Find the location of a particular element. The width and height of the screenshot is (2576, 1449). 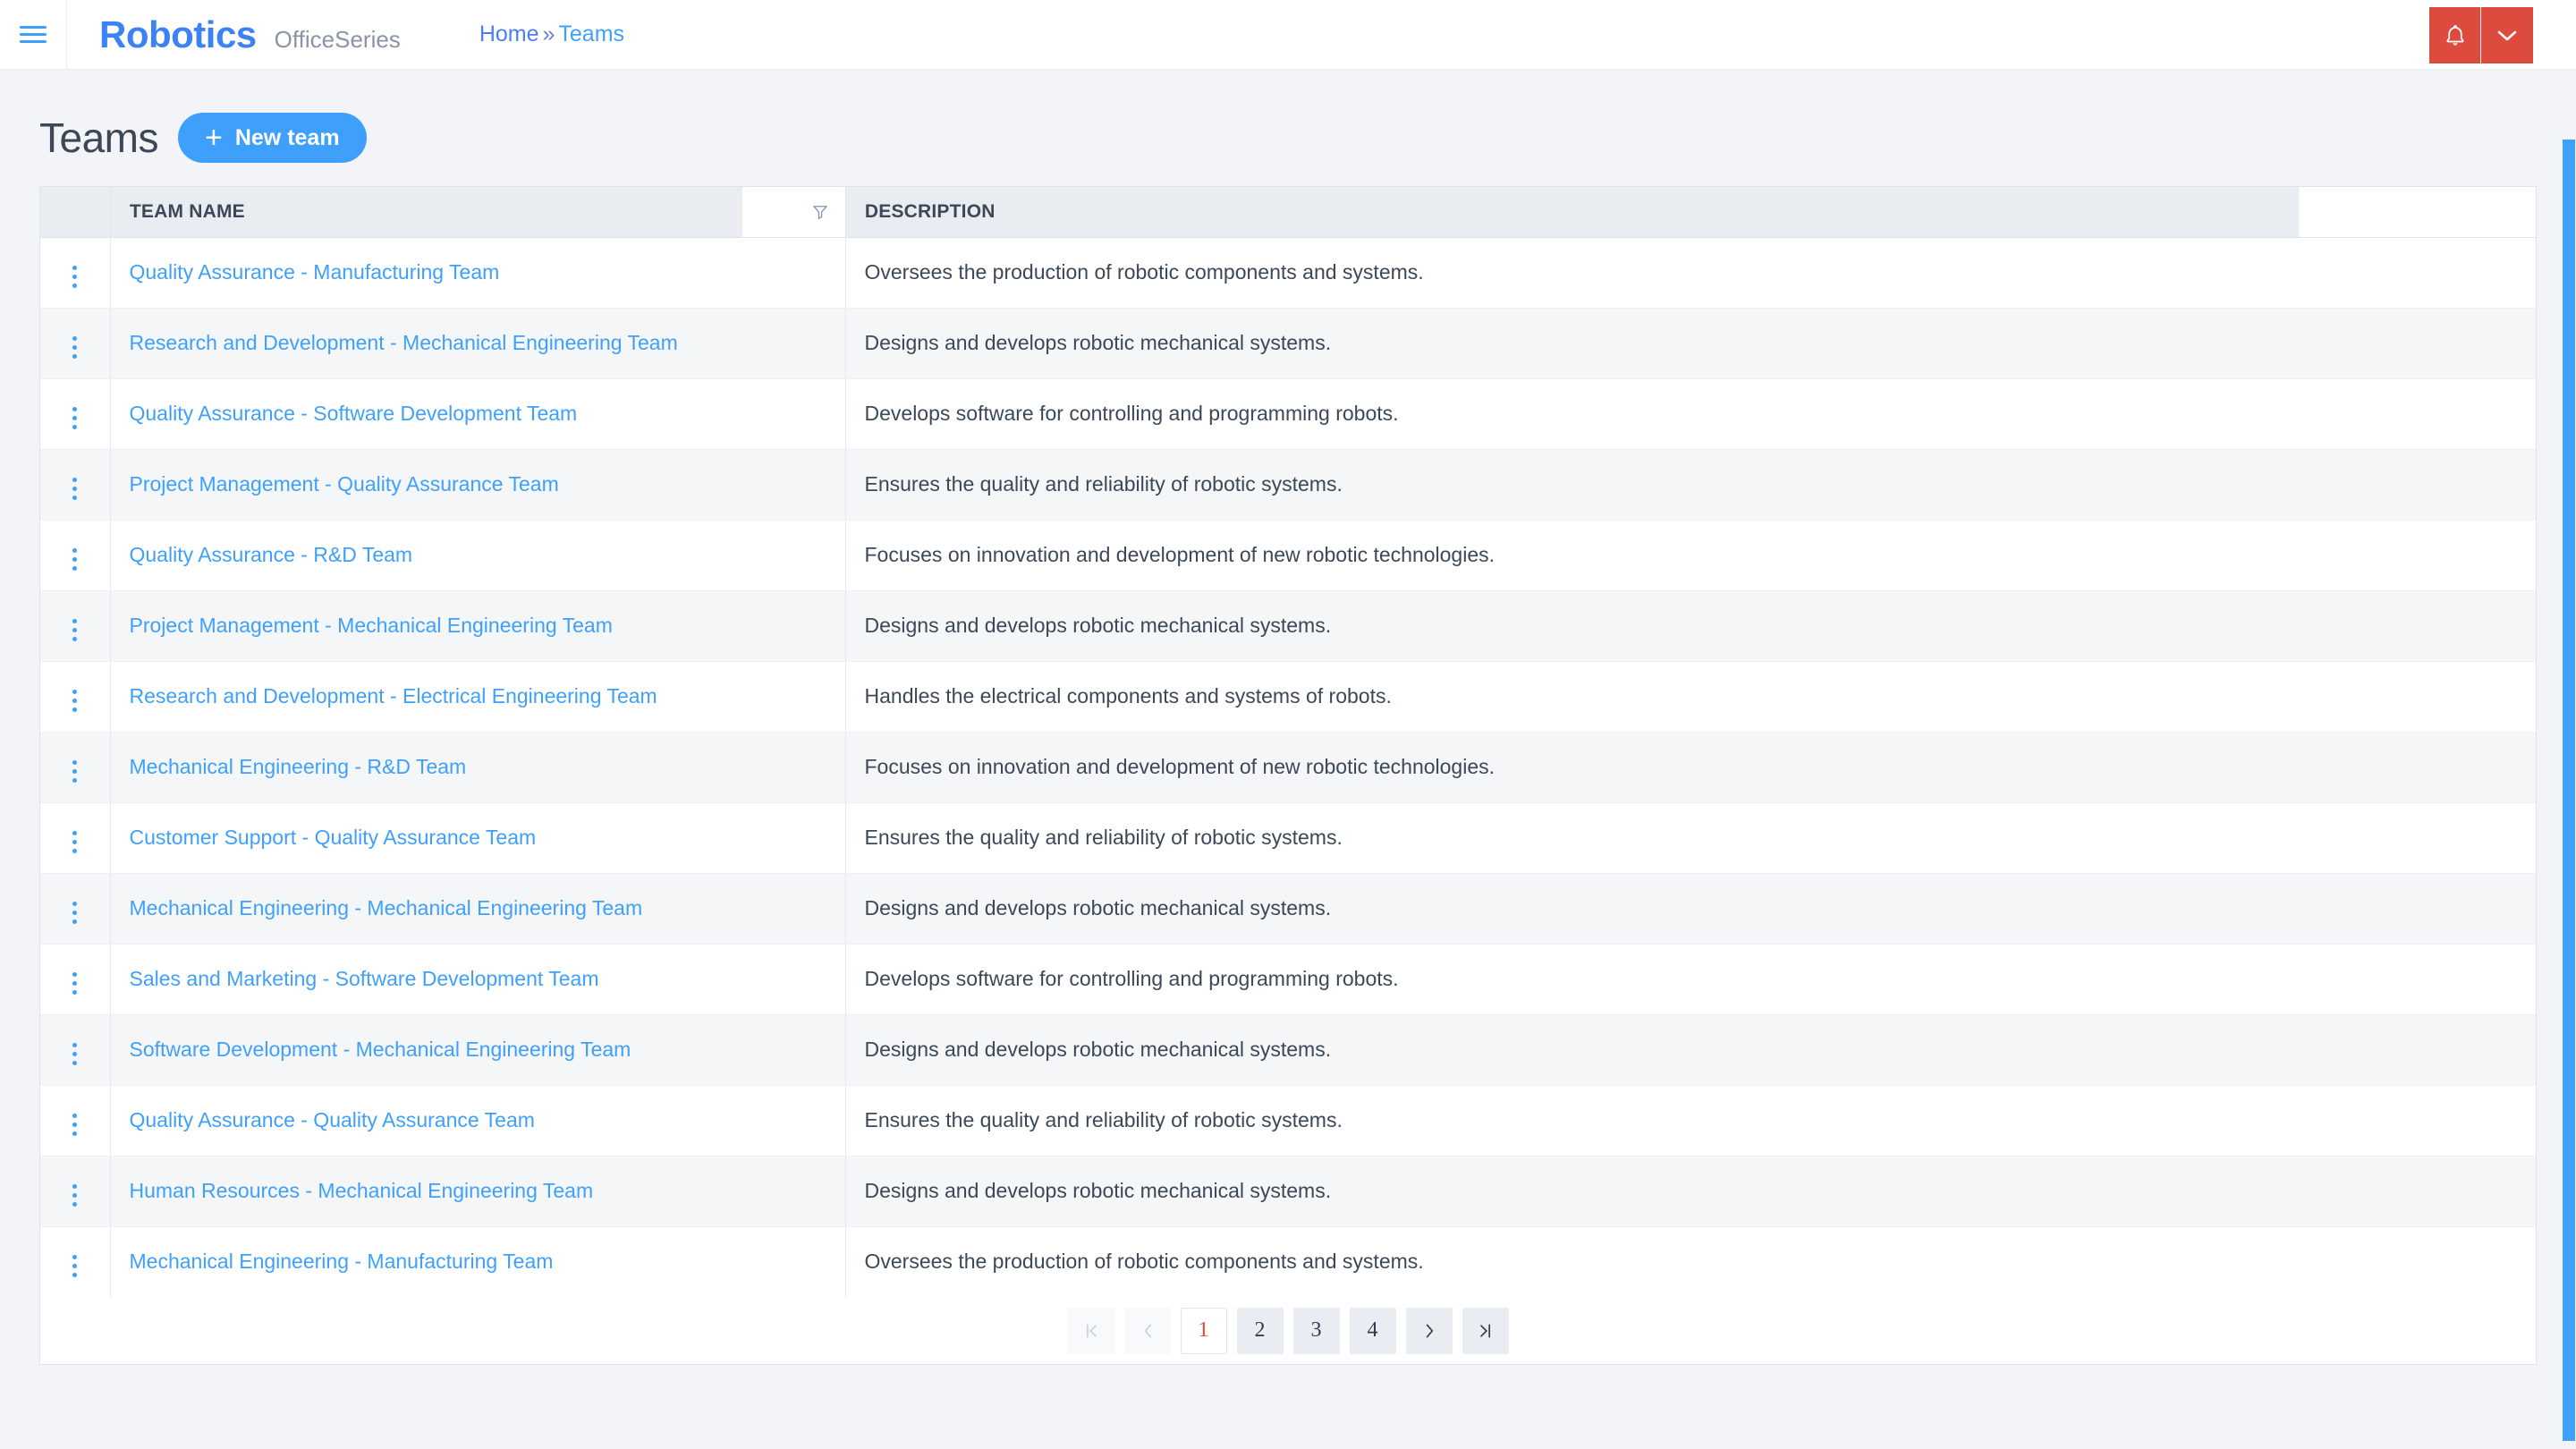

topbar-actions is located at coordinates (2481, 35).